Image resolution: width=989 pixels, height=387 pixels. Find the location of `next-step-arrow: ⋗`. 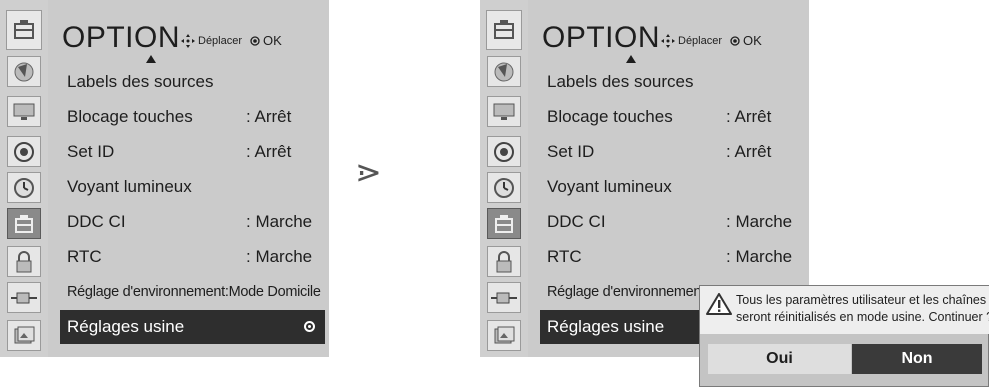

next-step-arrow: ⋗ is located at coordinates (368, 172).